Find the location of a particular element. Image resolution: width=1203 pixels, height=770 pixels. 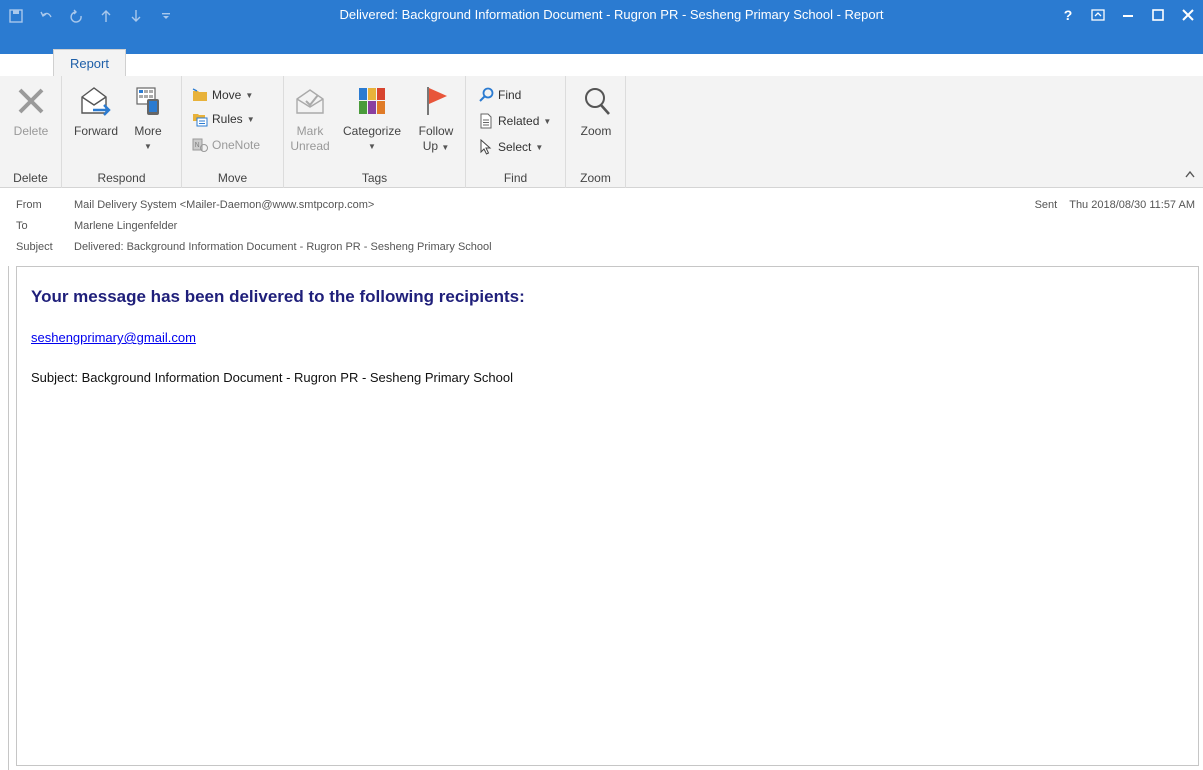

more-respond-button: More ▼ is located at coordinates (148, 118).